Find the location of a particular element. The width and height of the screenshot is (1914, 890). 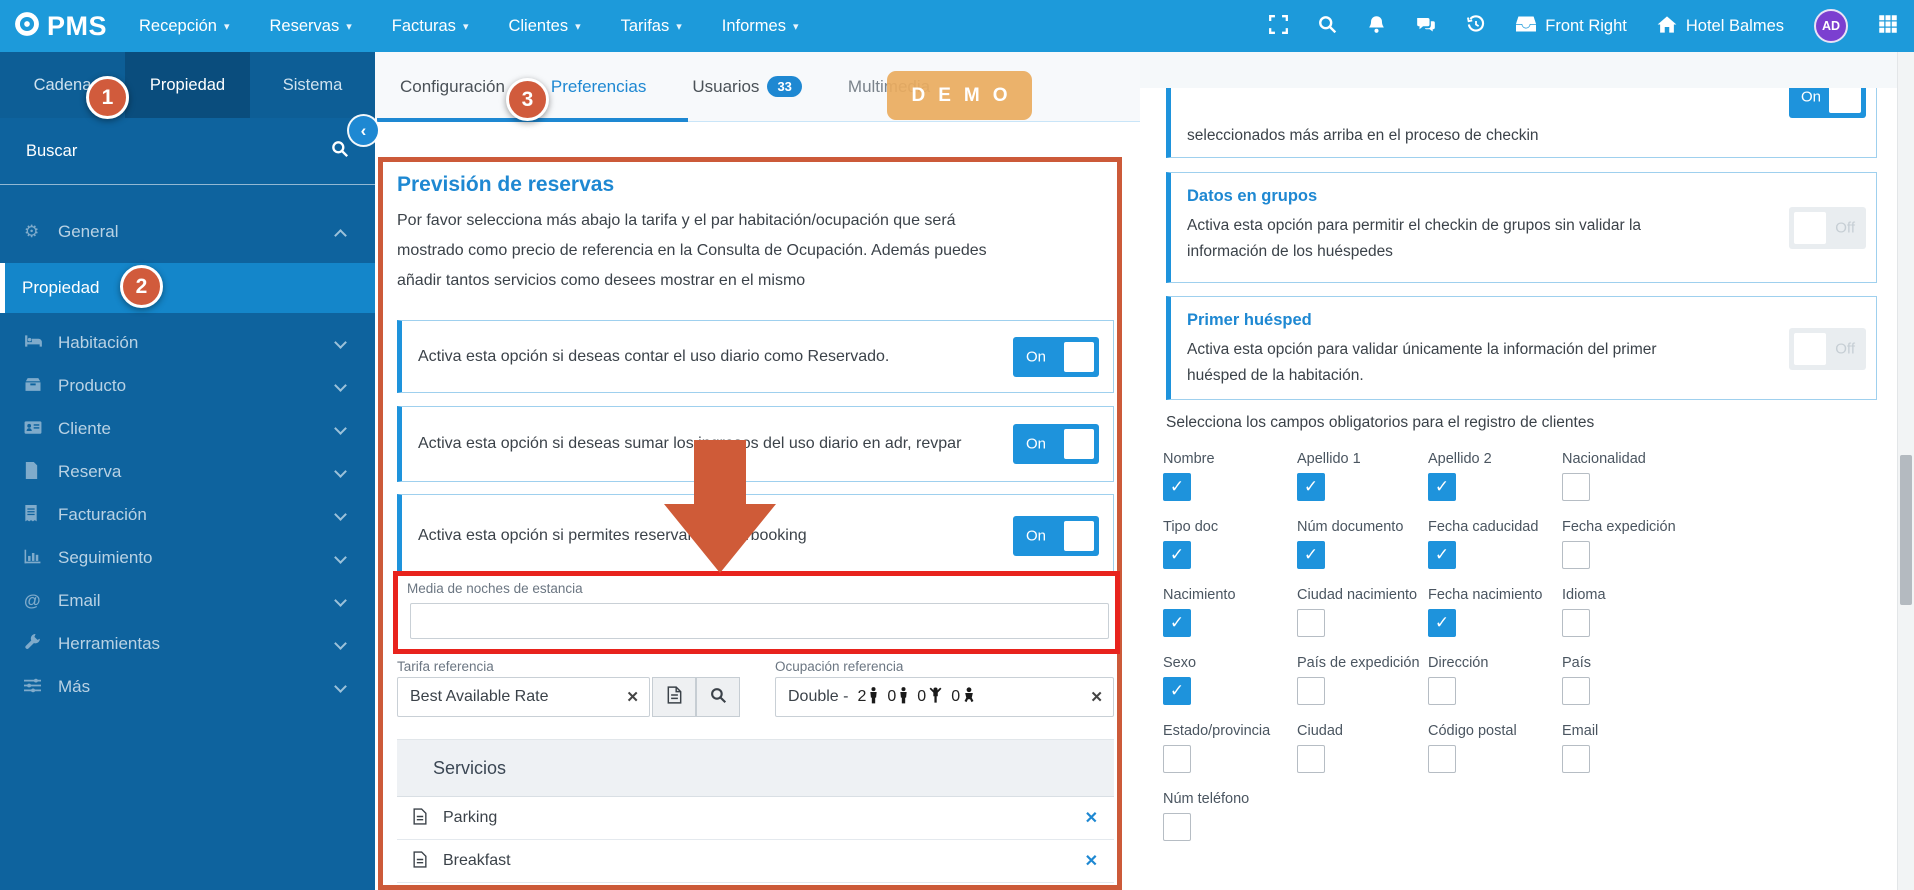

sidebar-search-input: Buscar is located at coordinates (187, 151).